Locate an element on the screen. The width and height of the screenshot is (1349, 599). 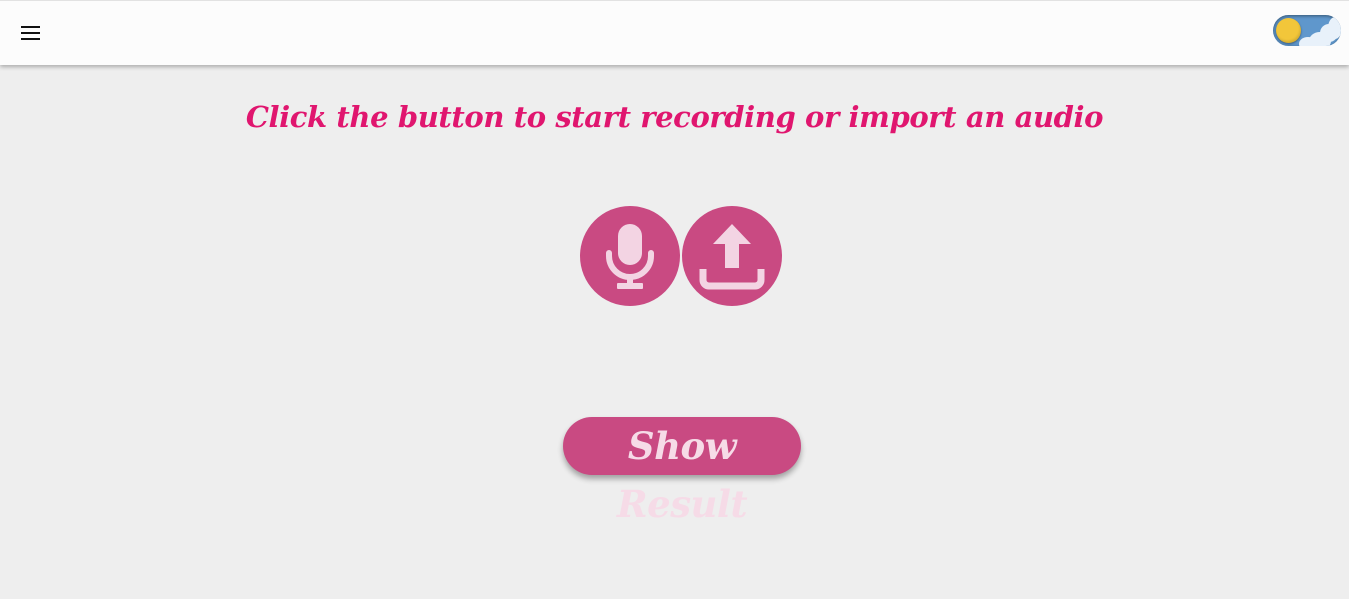
upload-icon is located at coordinates (732, 257).